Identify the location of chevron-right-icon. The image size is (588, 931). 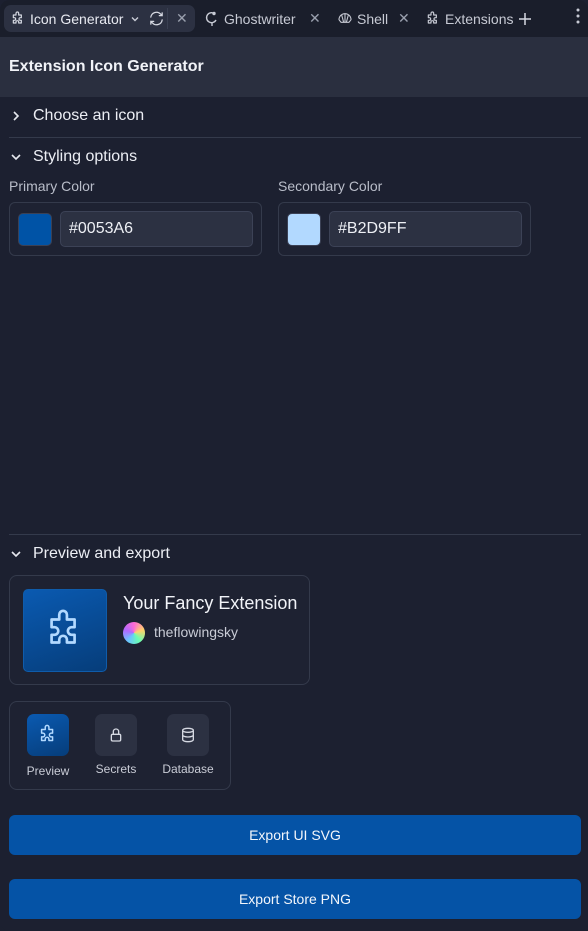
(16, 116).